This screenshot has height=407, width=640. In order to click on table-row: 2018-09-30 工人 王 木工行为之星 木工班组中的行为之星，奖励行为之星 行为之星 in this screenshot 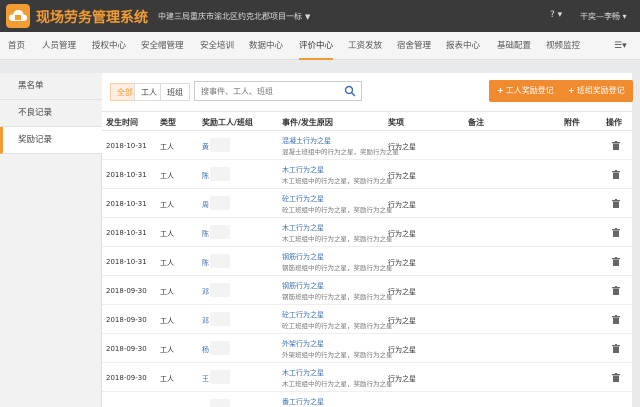, I will do `click(367, 377)`.